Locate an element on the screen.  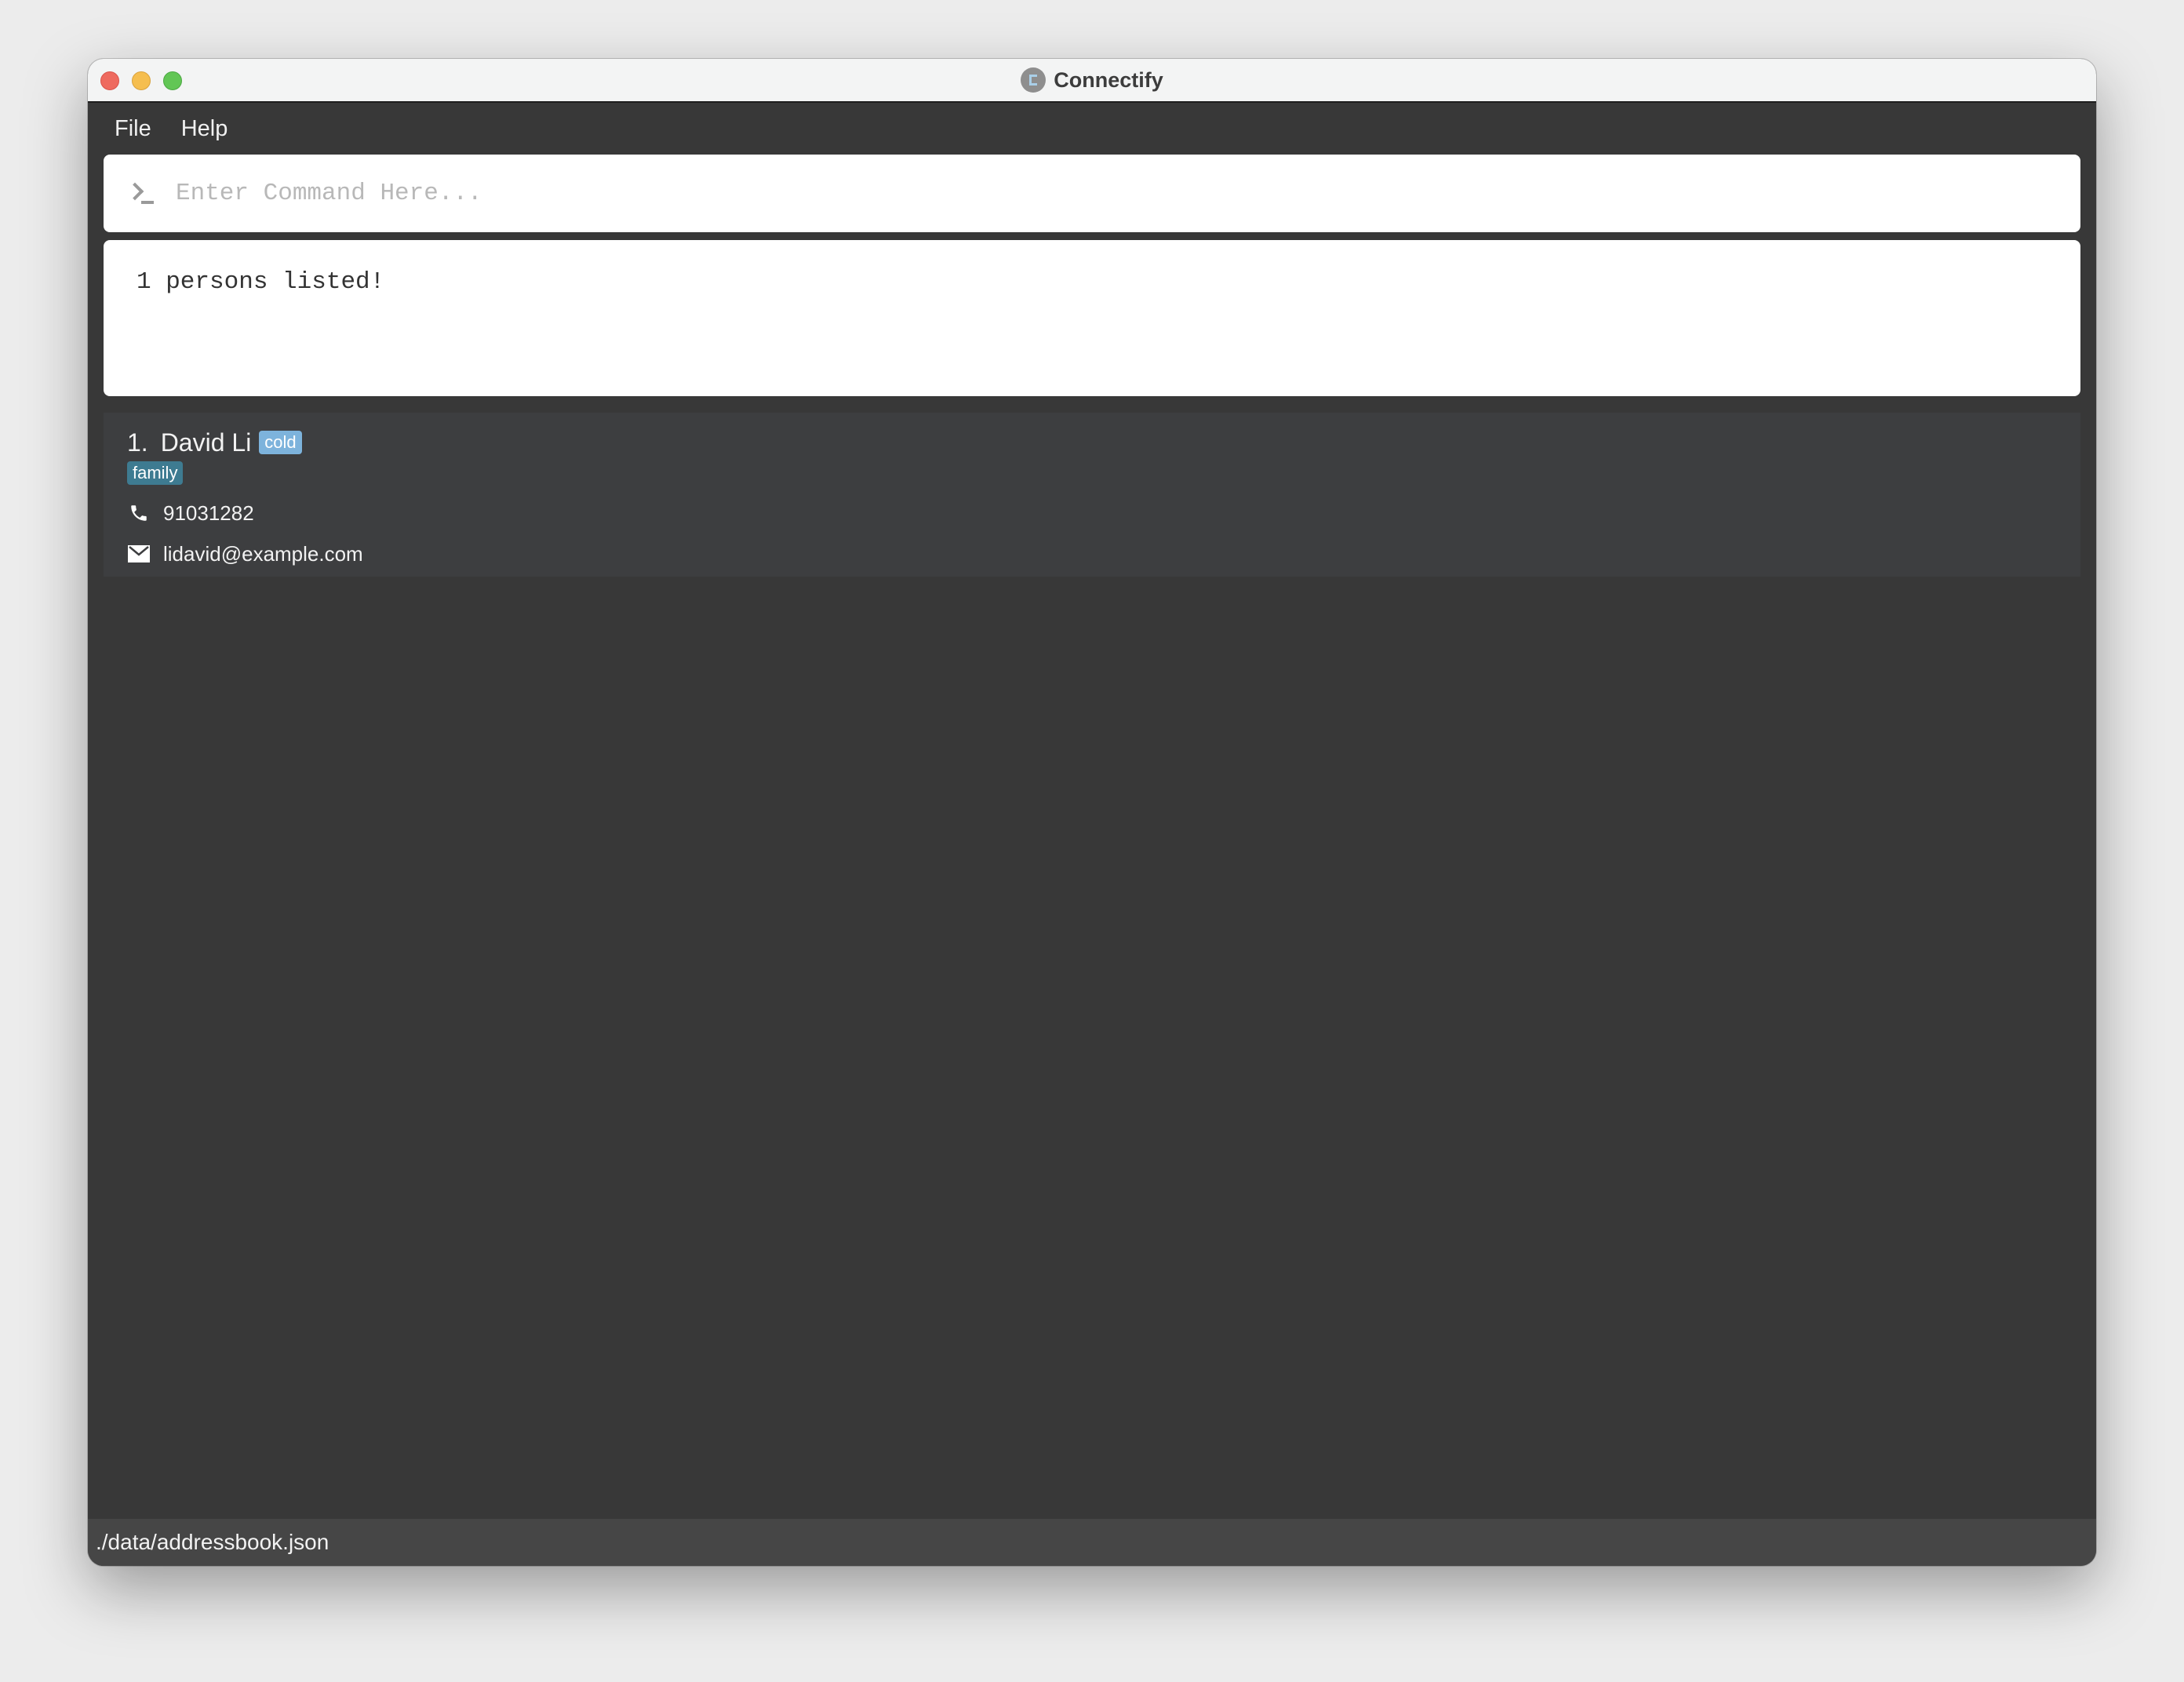
connectify-logo-icon is located at coordinates (1033, 80).